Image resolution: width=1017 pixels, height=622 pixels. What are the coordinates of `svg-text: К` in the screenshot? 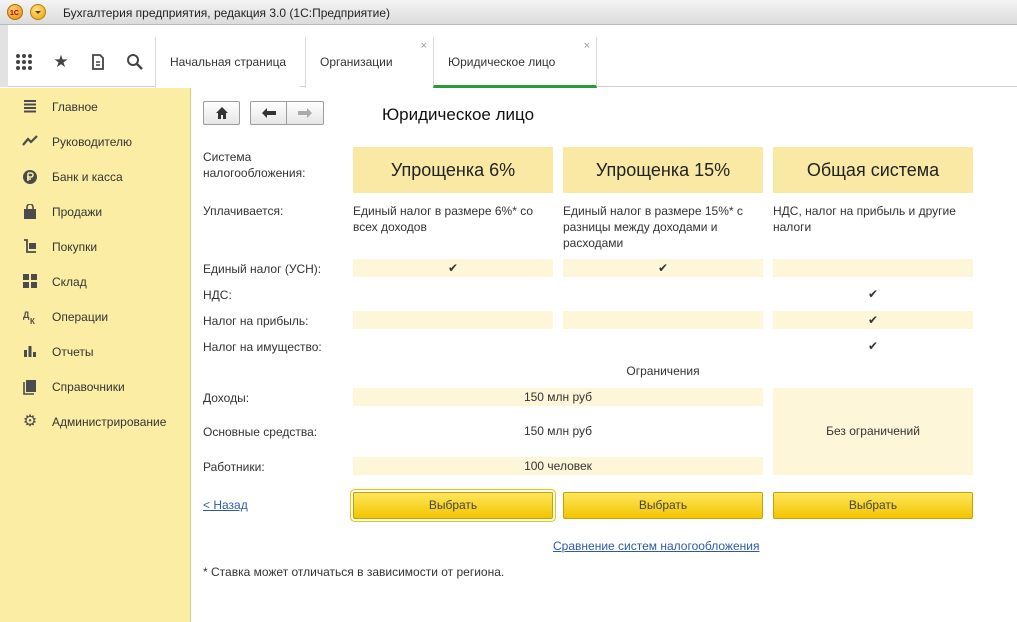 It's located at (32, 321).